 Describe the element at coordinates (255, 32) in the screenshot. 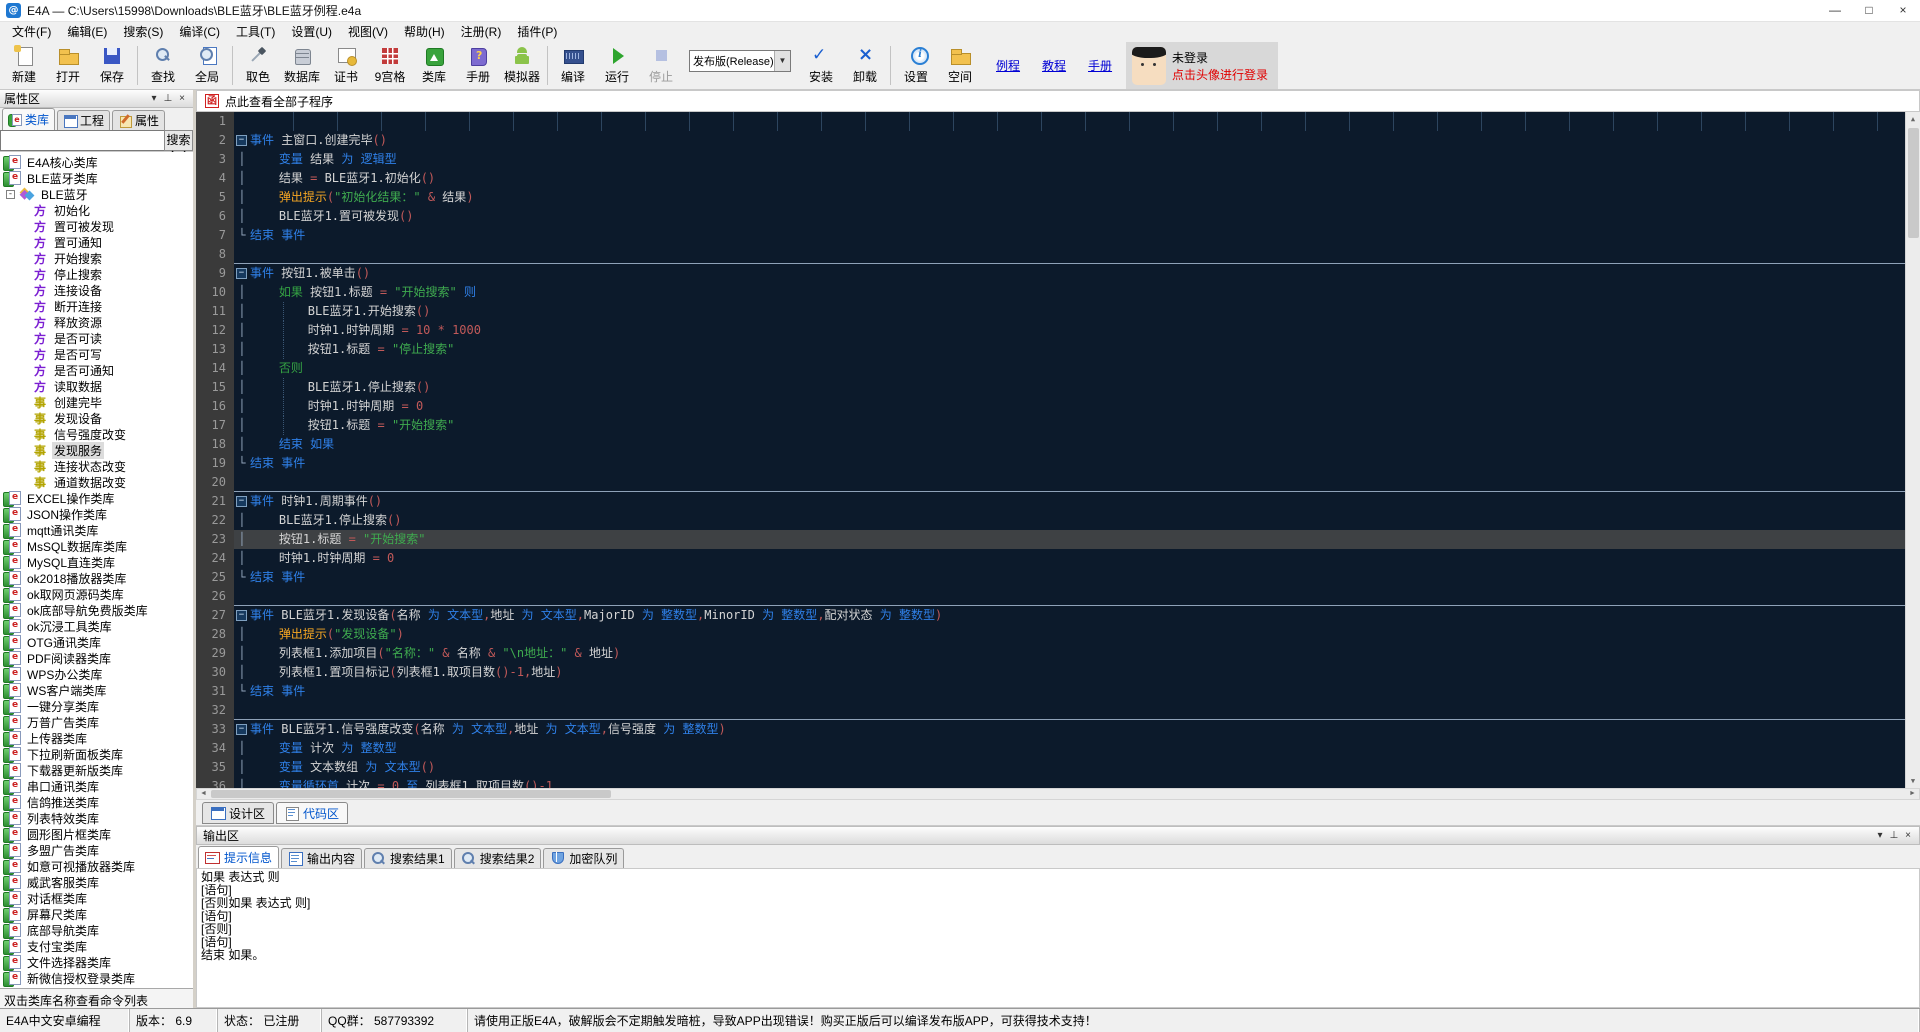

I see `menu-item-4: 工具(T)` at that location.